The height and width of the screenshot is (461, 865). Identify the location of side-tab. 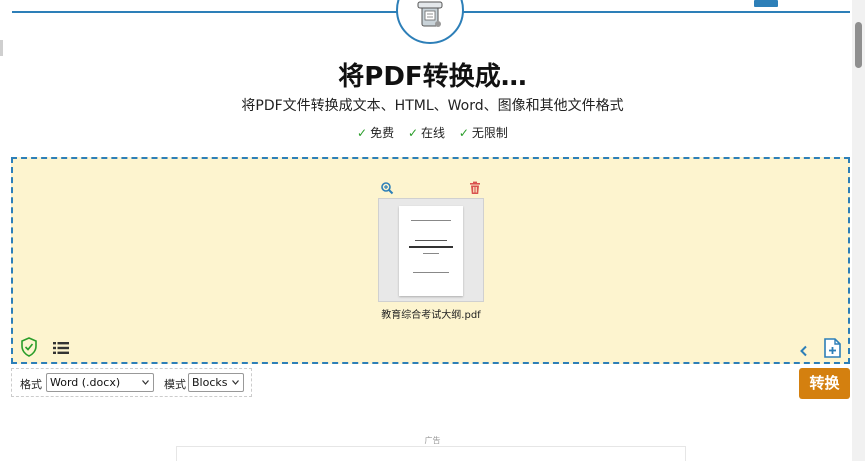
(1, 48).